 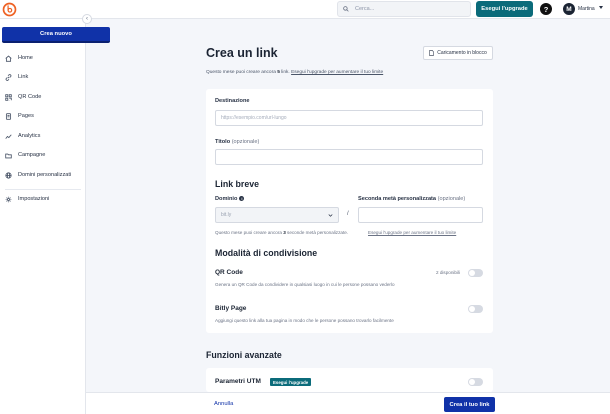 What do you see at coordinates (546, 9) in the screenshot?
I see `help-icon: ?` at bounding box center [546, 9].